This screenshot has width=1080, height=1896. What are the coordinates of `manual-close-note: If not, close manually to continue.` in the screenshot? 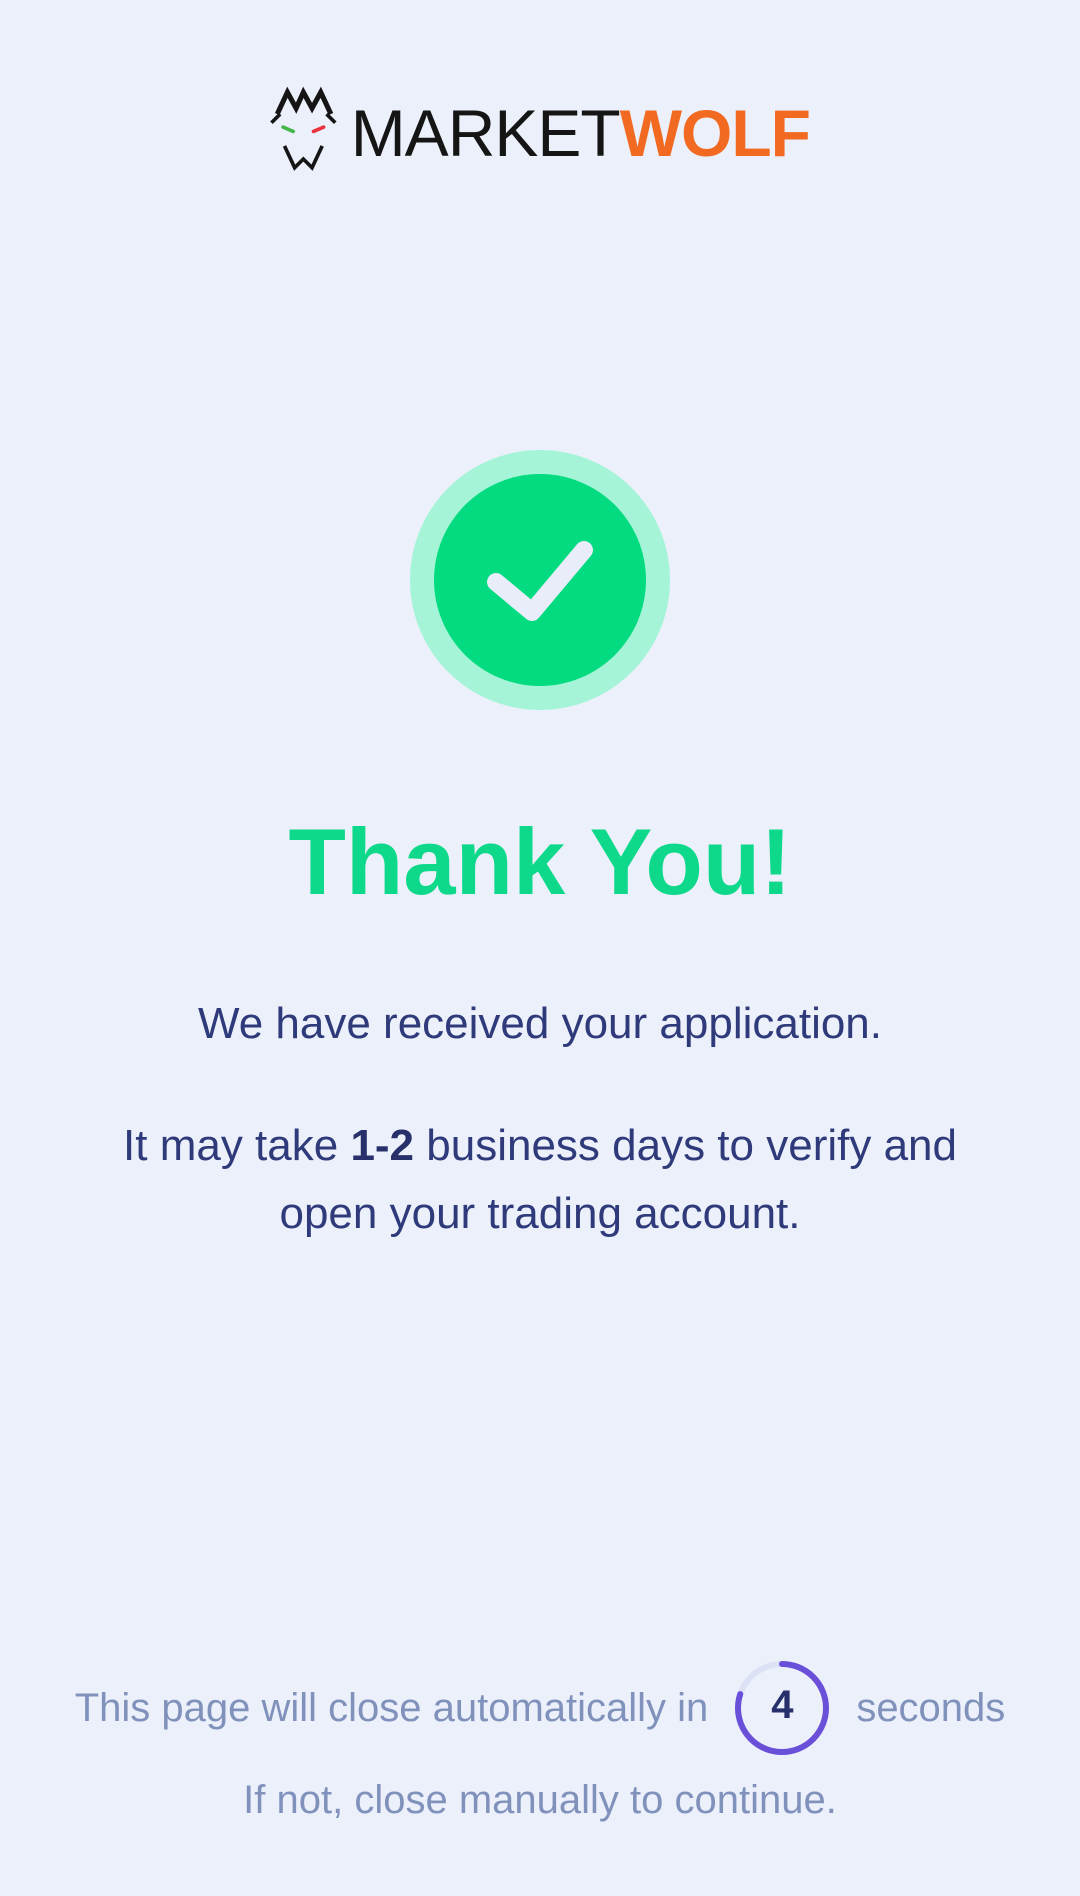 It's located at (540, 1800).